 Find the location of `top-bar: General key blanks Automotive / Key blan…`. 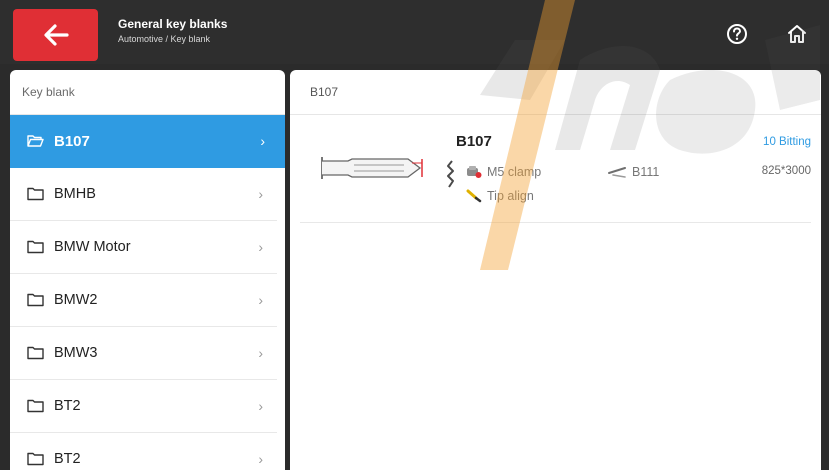

top-bar: General key blanks Automotive / Key blan… is located at coordinates (414, 32).